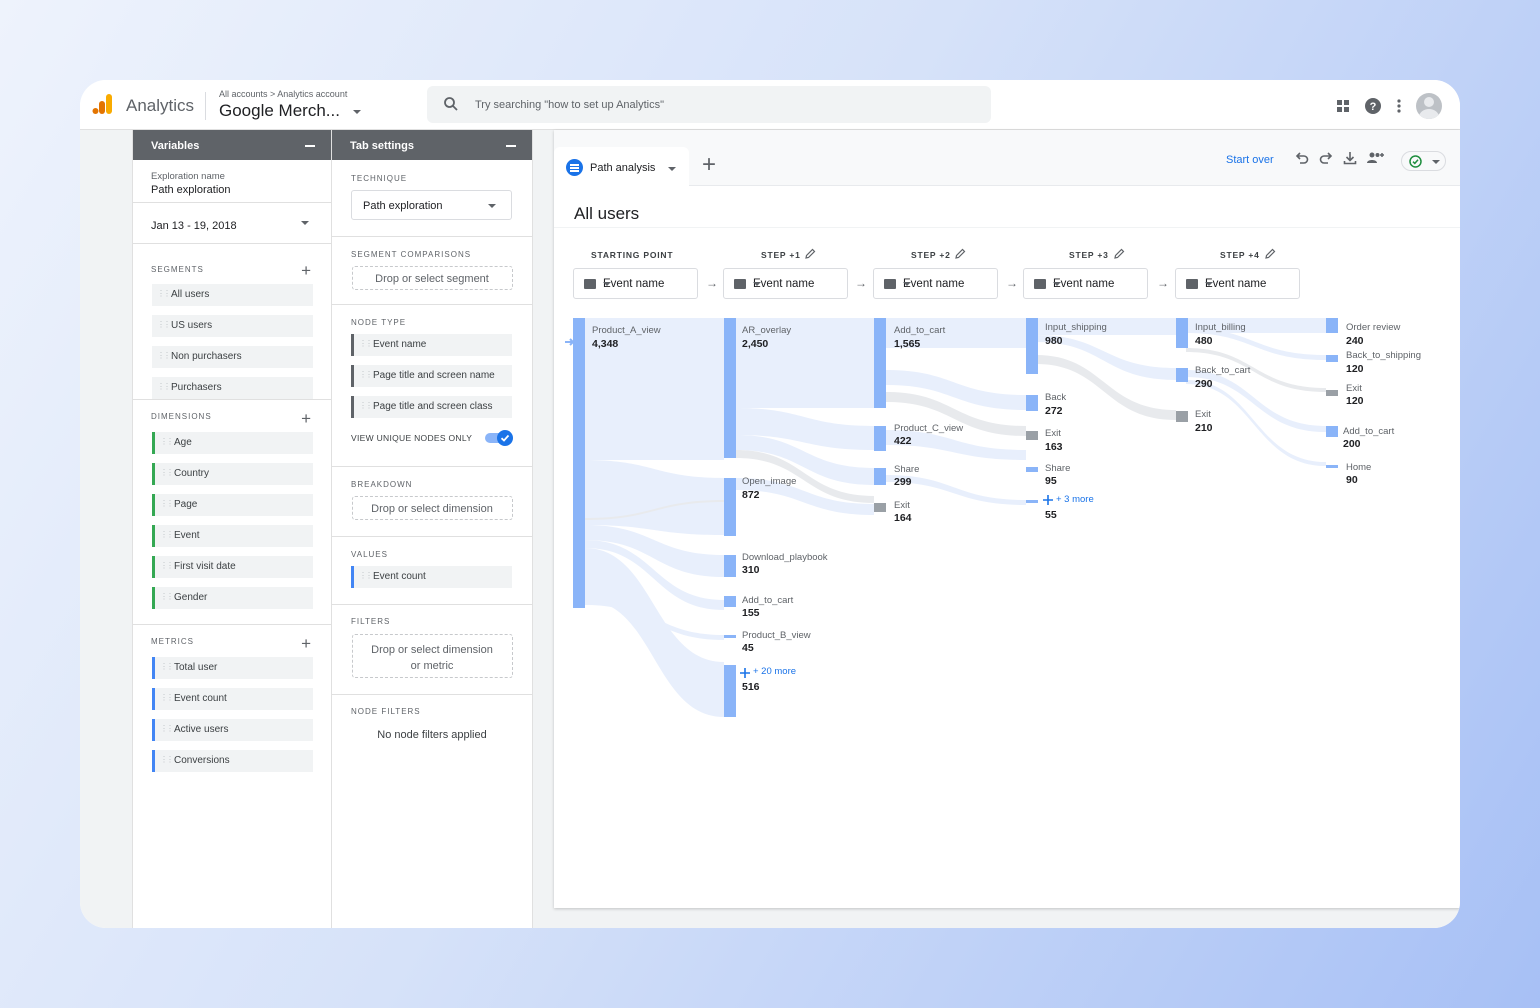  What do you see at coordinates (903, 518) in the screenshot?
I see `node-value: 164` at bounding box center [903, 518].